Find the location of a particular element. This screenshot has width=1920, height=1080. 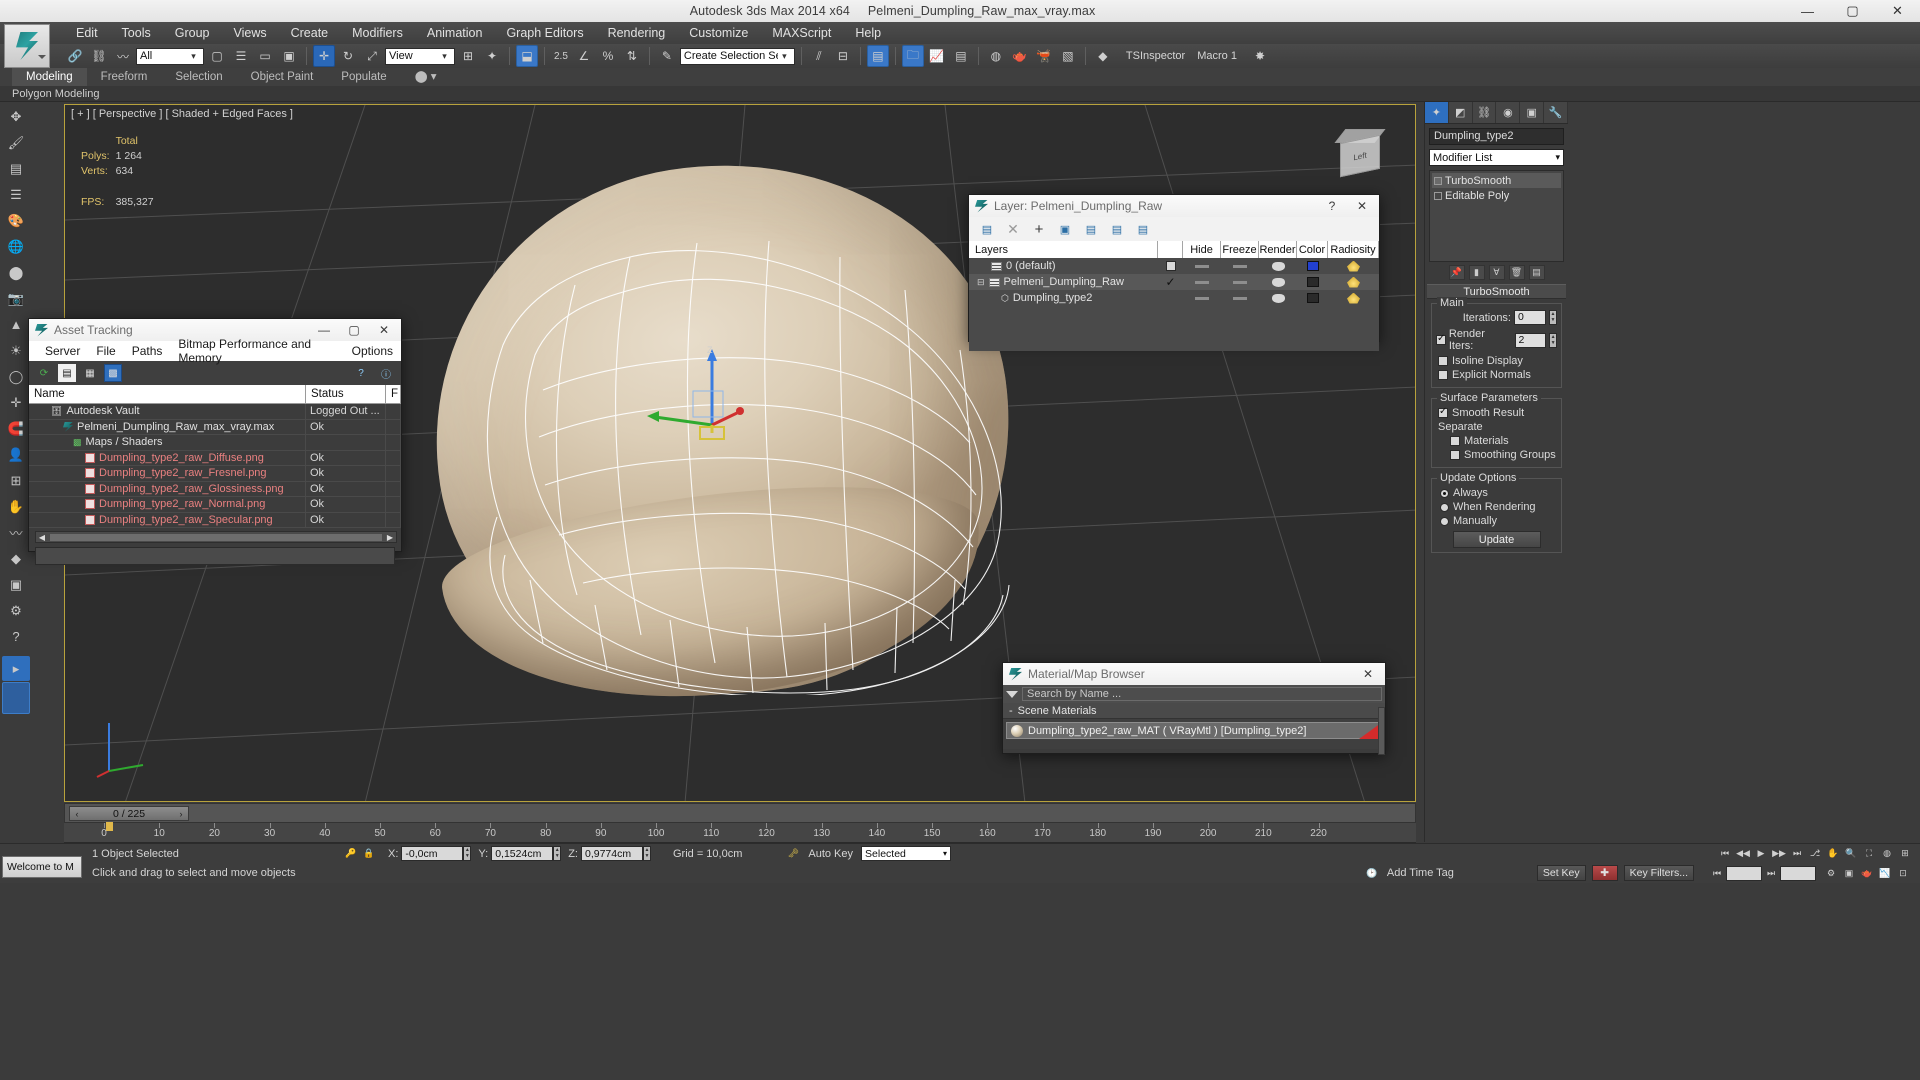

tool-grid-icon: ⊞ is located at coordinates (16, 480).